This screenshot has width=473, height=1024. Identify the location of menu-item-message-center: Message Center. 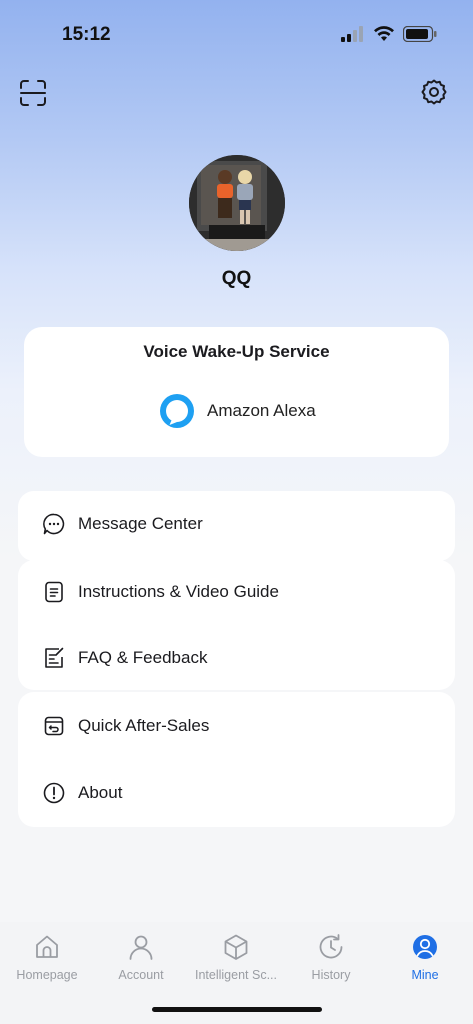
(236, 524).